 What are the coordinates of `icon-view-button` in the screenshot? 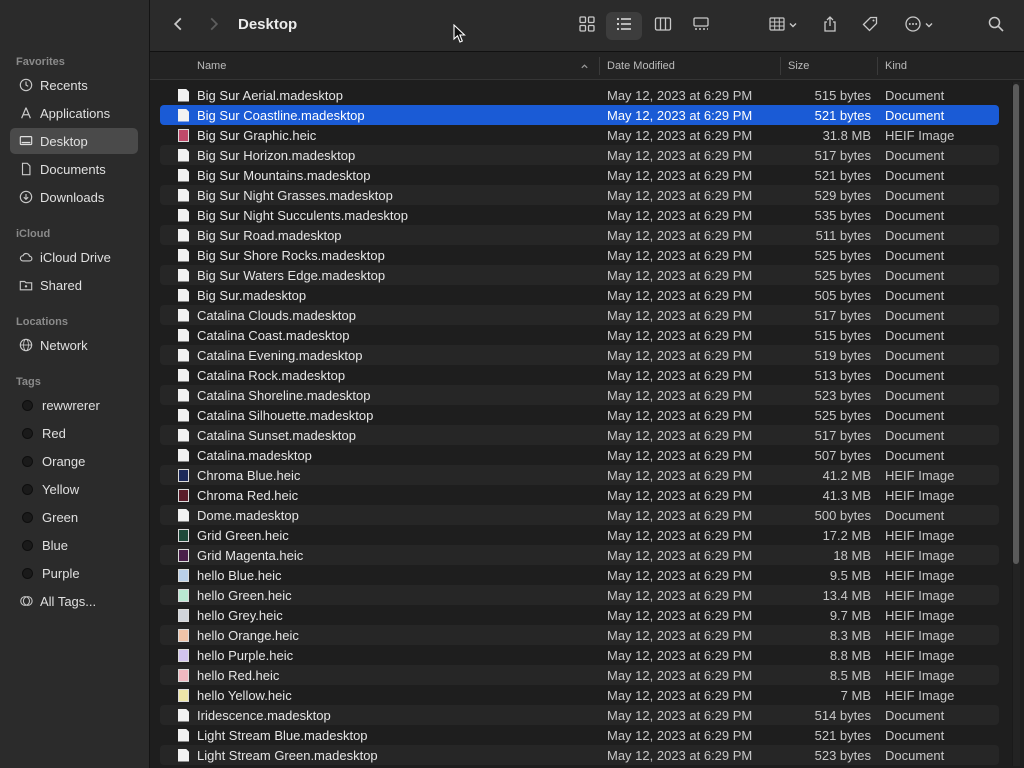 It's located at (587, 26).